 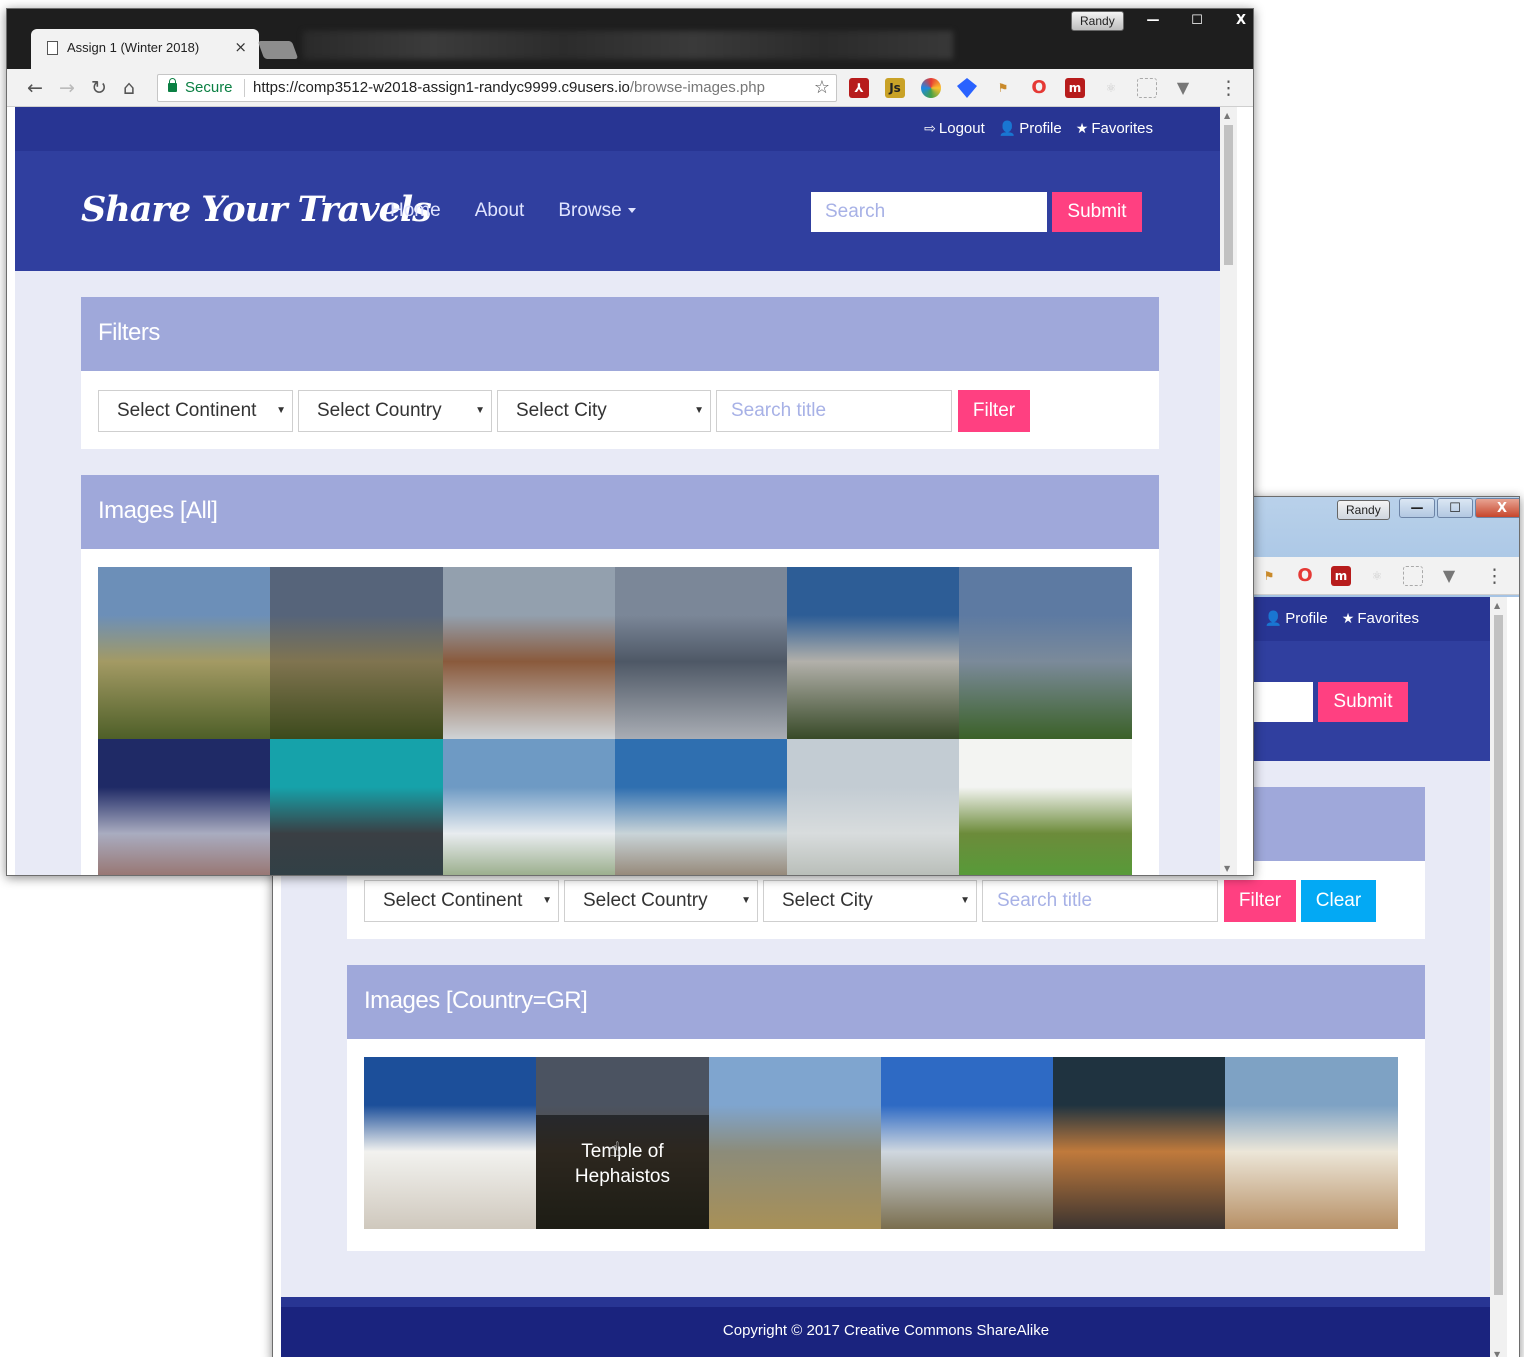 I want to click on top-bar: ⇨Logout 👤Profile ★Favorites, so click(x=620, y=129).